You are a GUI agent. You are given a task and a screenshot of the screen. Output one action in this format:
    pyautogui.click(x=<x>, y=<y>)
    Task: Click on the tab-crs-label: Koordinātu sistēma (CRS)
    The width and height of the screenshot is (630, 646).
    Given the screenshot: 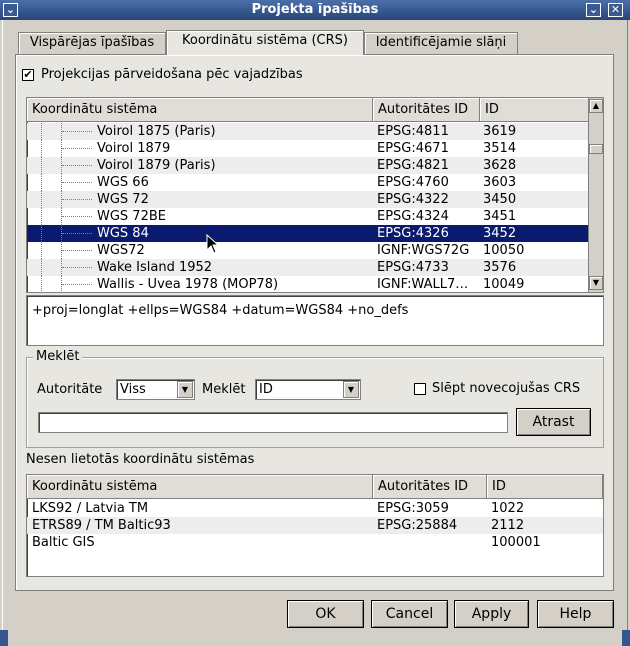 What is the action you would take?
    pyautogui.click(x=265, y=40)
    